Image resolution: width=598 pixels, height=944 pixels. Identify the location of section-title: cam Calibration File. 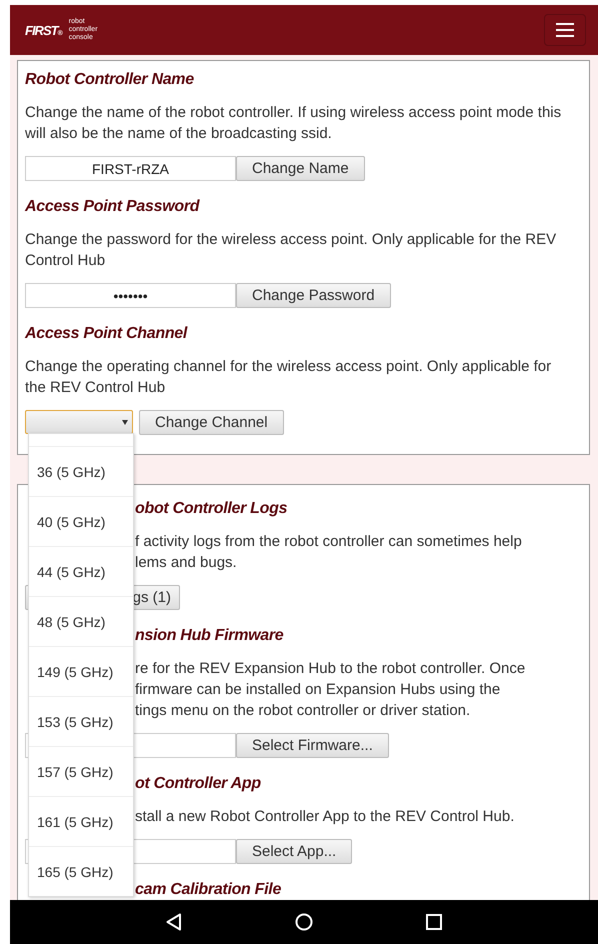
(208, 890).